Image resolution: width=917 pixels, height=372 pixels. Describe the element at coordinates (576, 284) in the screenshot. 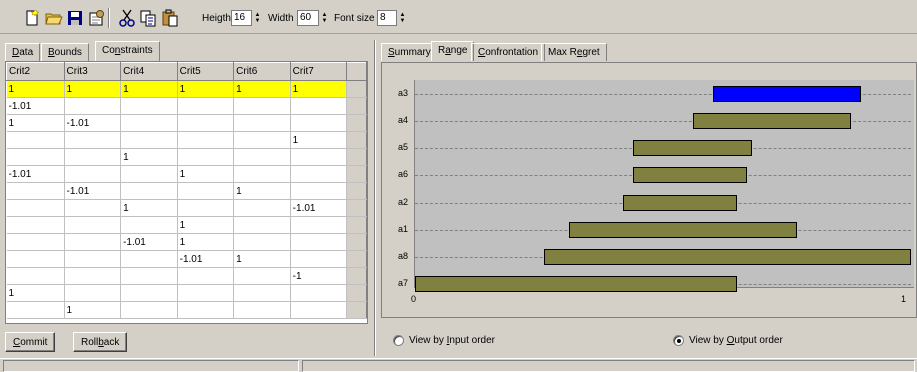

I see `range-bar-a7` at that location.